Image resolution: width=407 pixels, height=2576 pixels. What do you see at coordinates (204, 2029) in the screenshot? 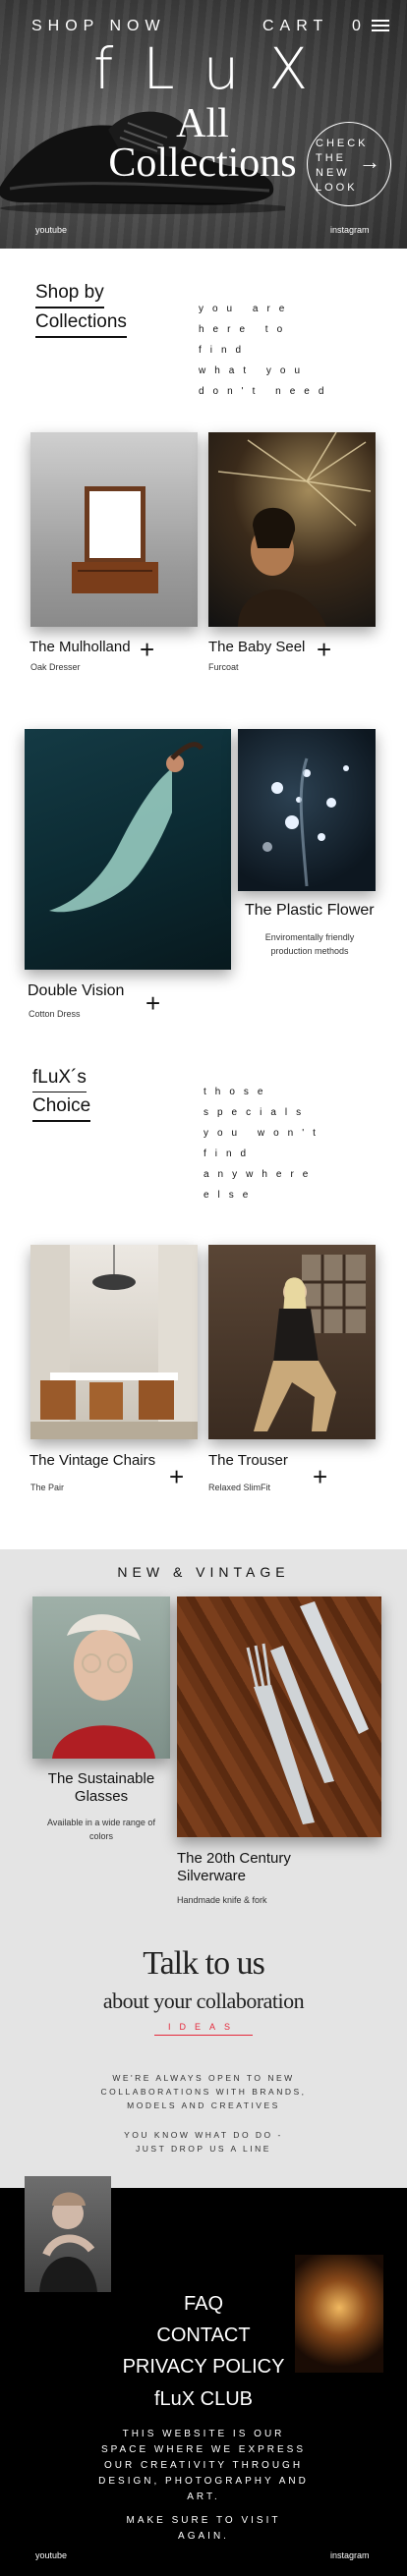
I see `ideas-link: IDEAS` at bounding box center [204, 2029].